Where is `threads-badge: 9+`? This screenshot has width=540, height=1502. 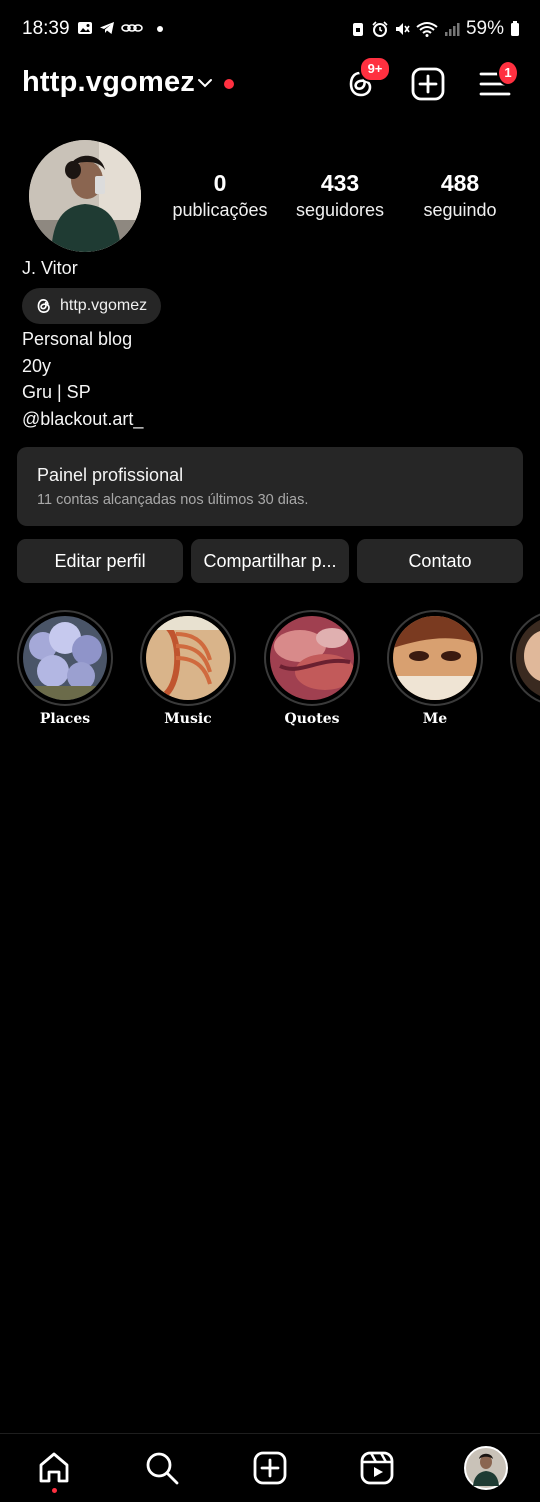 threads-badge: 9+ is located at coordinates (375, 69).